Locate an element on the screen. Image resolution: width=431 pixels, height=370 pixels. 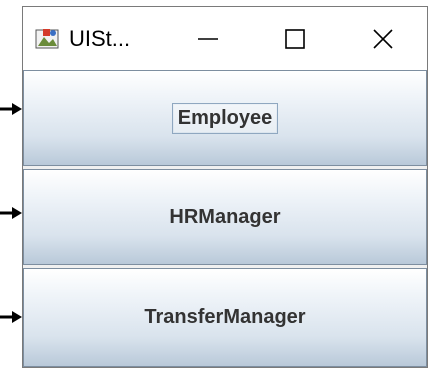
maximize-icon is located at coordinates (295, 38).